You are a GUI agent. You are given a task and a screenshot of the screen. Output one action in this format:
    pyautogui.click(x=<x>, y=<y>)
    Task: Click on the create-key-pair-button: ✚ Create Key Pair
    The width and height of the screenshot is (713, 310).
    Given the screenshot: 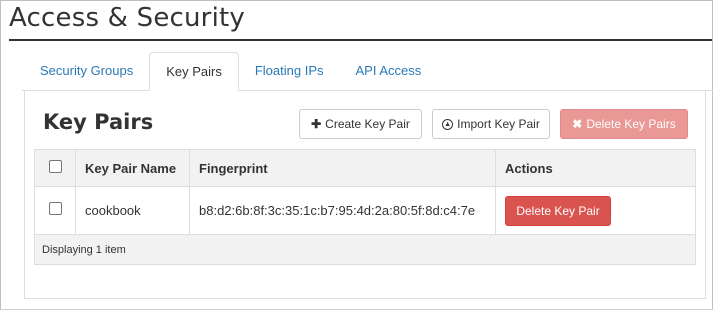 What is the action you would take?
    pyautogui.click(x=360, y=124)
    